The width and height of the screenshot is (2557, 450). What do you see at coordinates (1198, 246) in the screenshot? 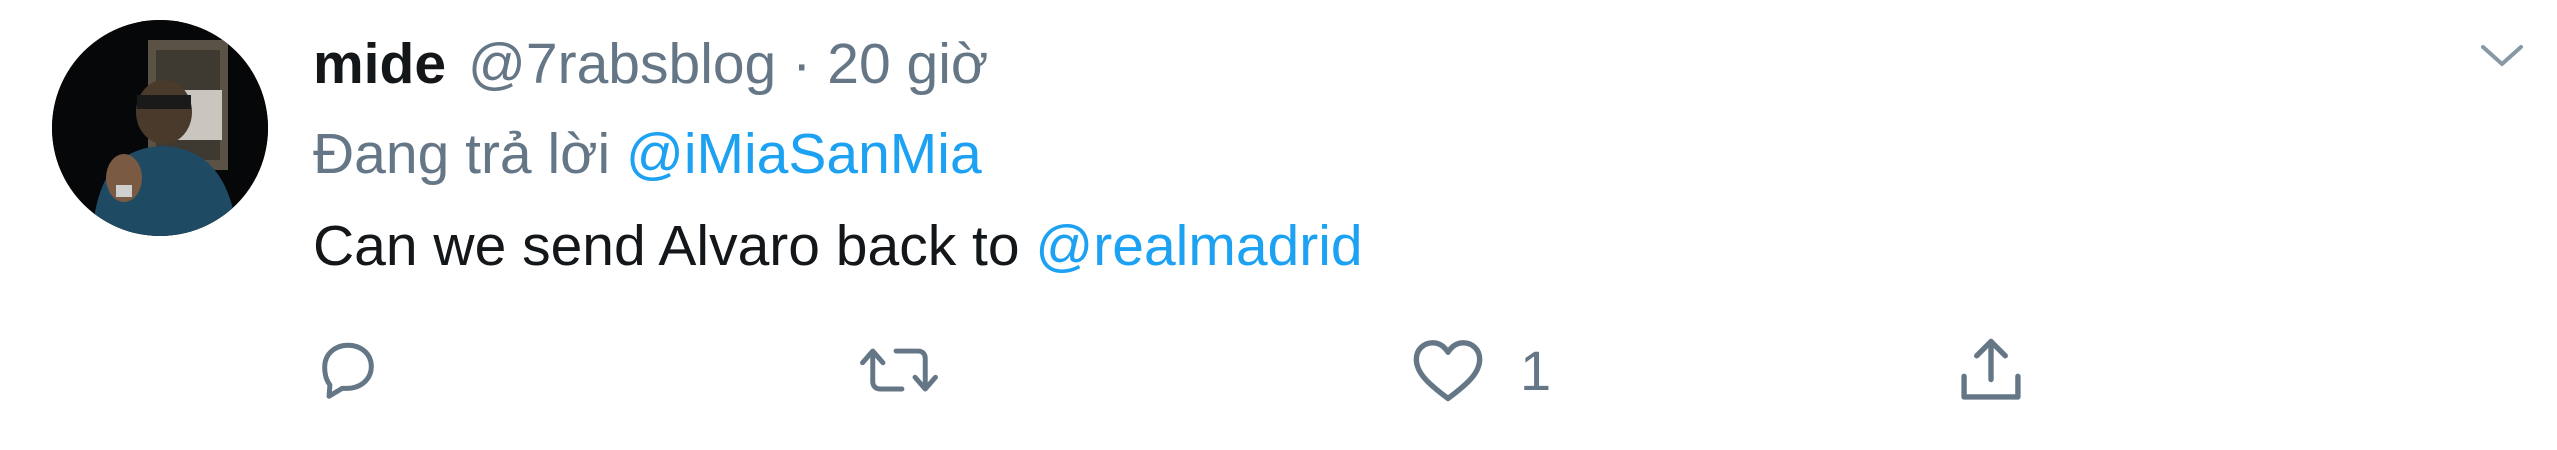
I see `tweet-mention-link: @realmadrid` at bounding box center [1198, 246].